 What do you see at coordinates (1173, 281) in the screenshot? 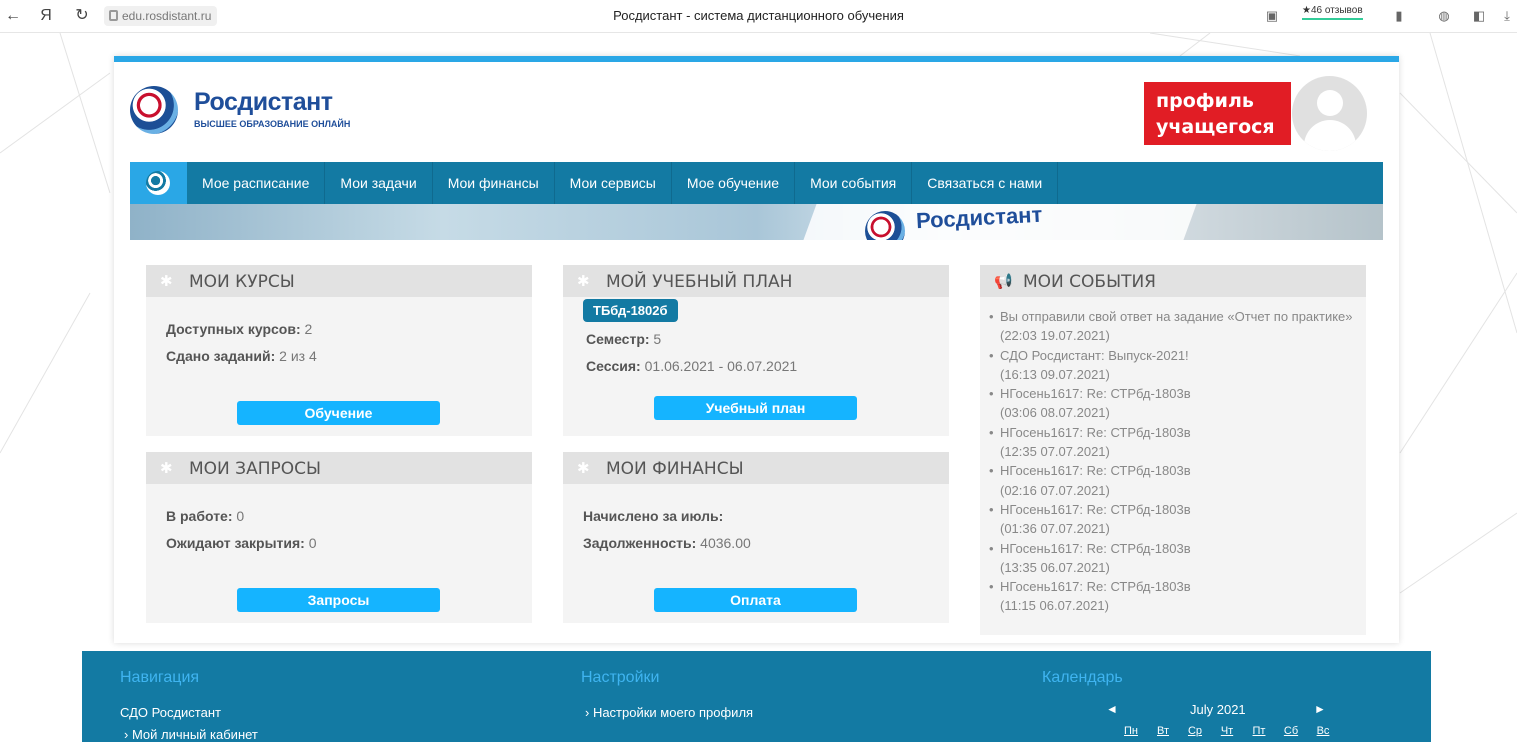
I see `events-widget-header: 📢 МОИ СОБЫТИЯ` at bounding box center [1173, 281].